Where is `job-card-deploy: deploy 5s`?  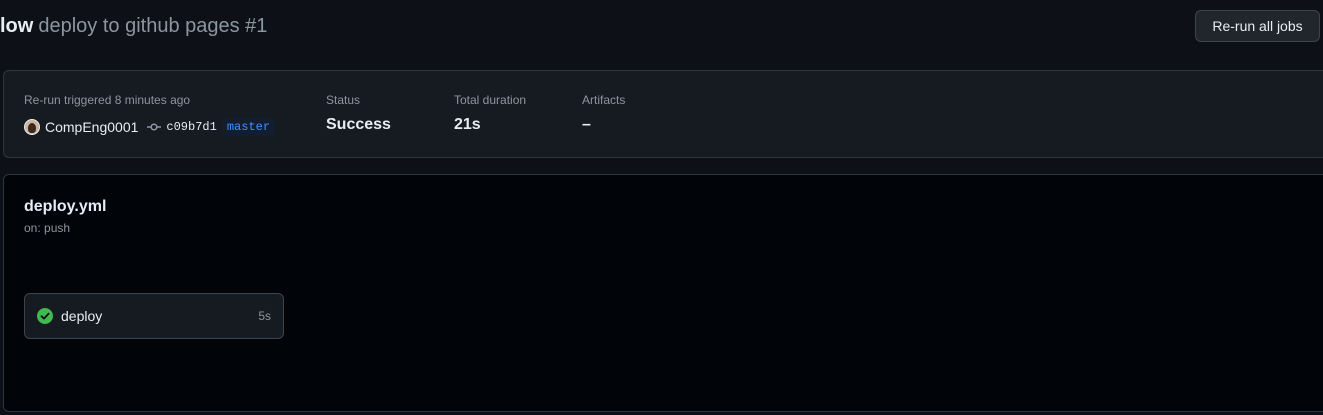 job-card-deploy: deploy 5s is located at coordinates (154, 316).